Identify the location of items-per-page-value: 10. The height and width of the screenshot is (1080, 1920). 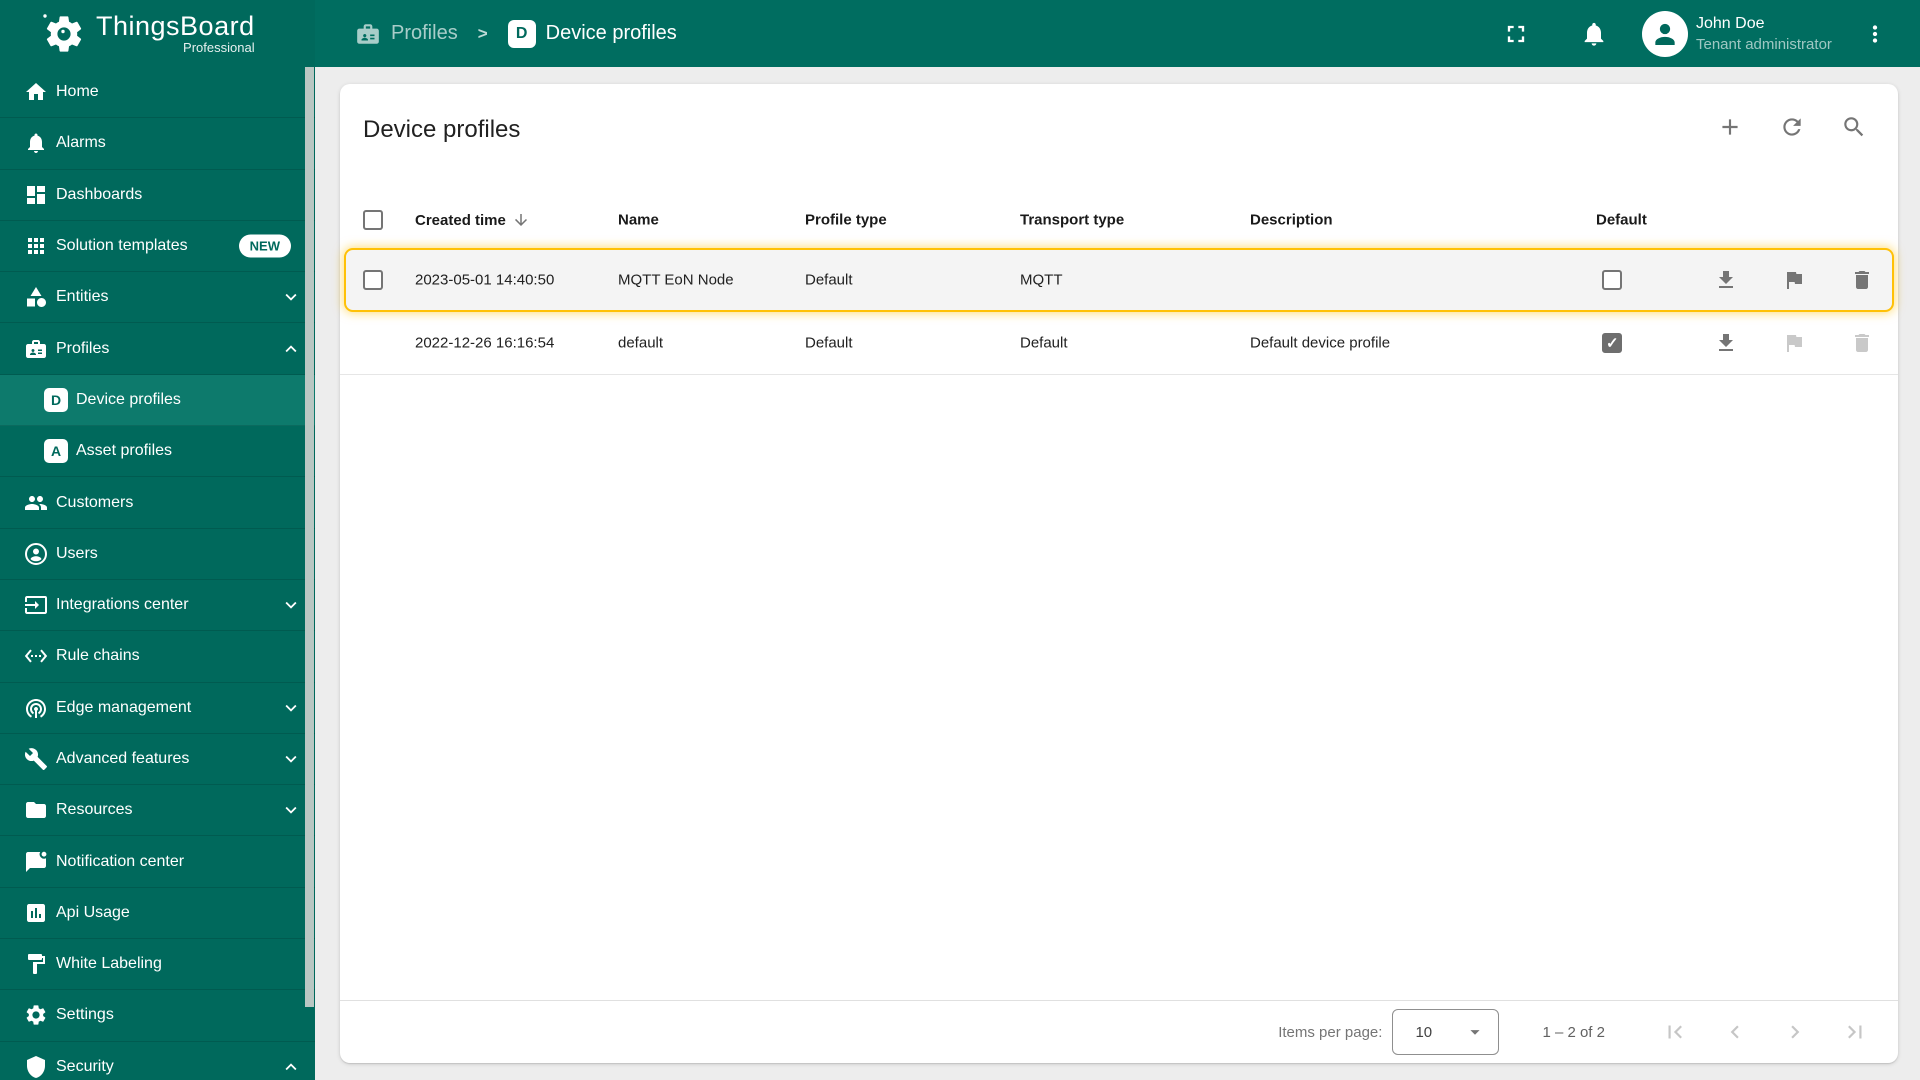
(1424, 1032).